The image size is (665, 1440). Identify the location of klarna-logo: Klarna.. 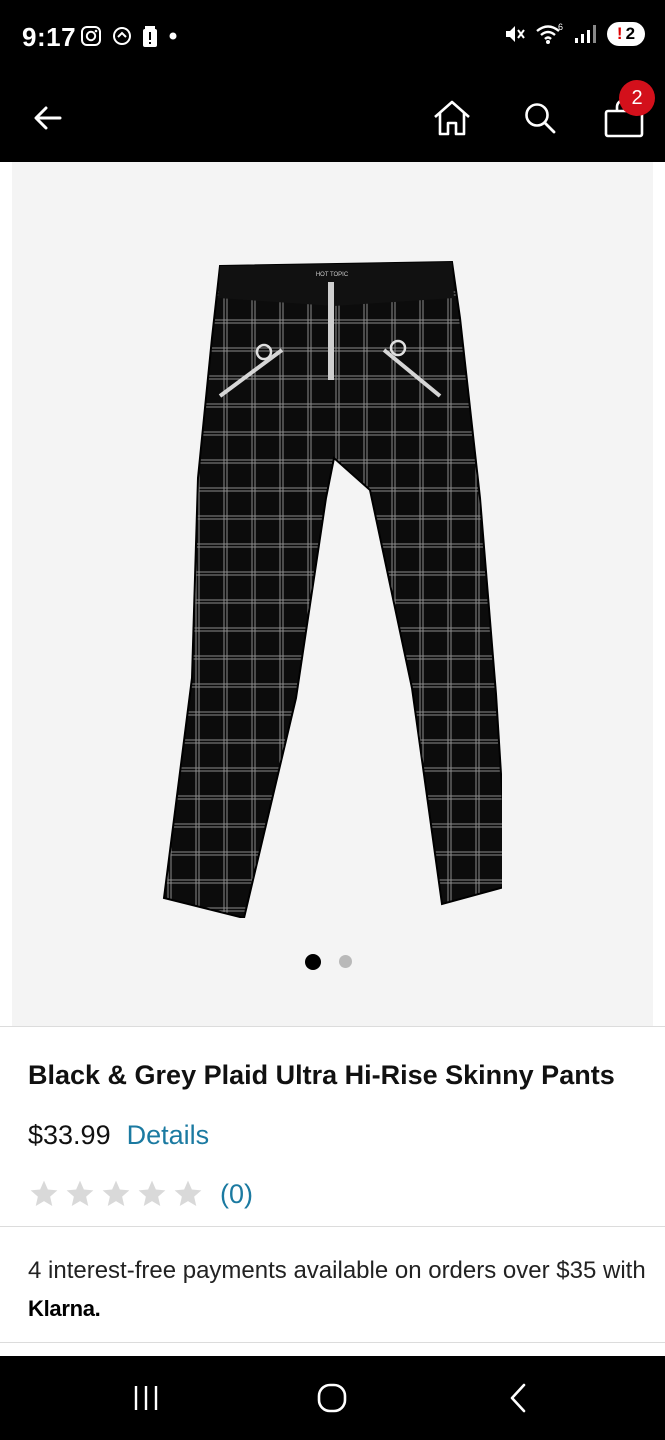
(64, 1308).